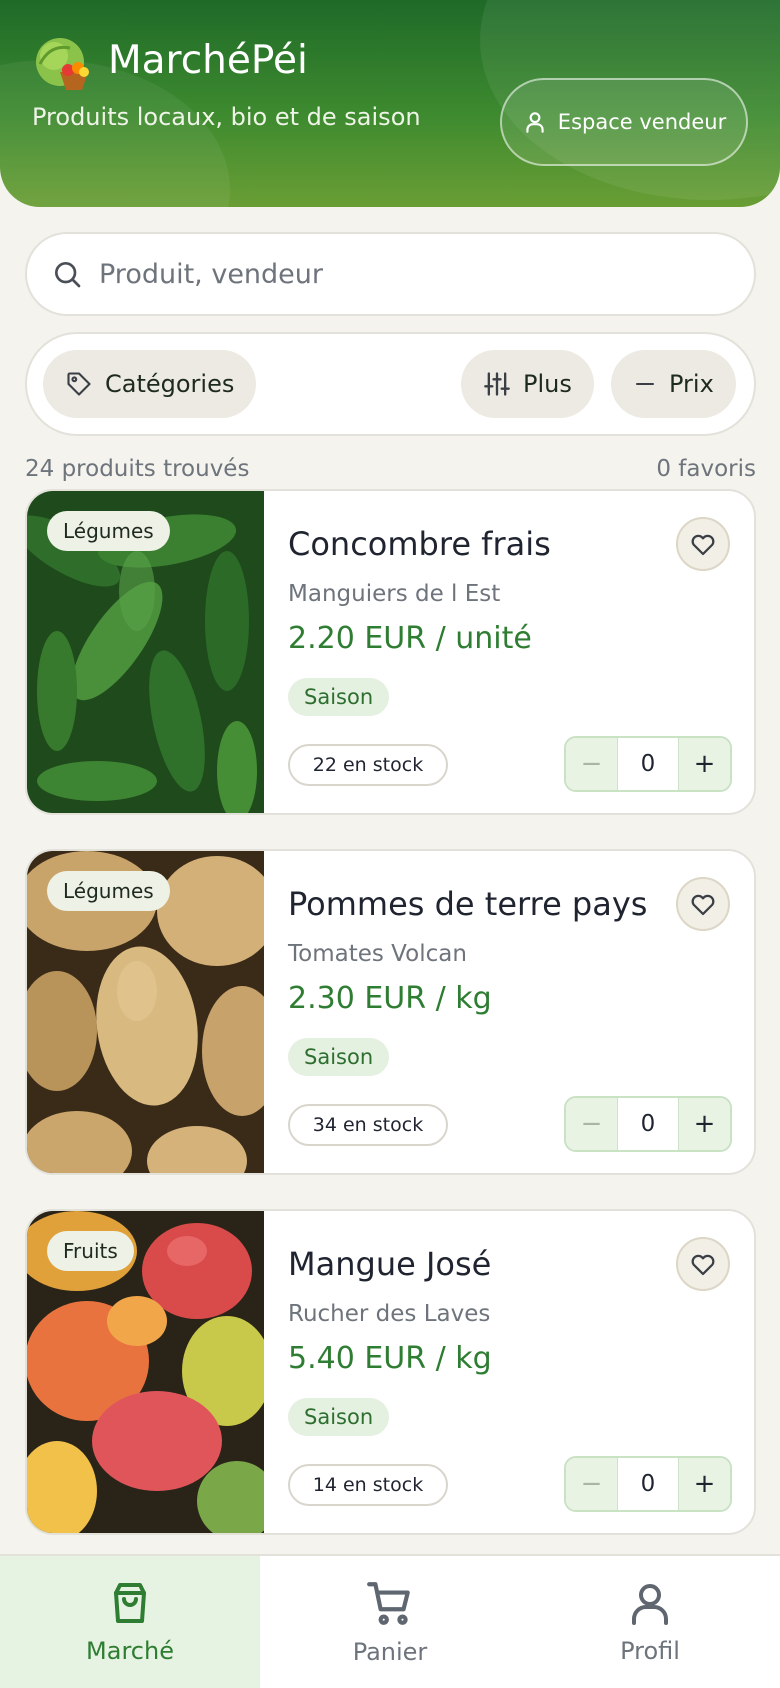 The height and width of the screenshot is (1688, 780). Describe the element at coordinates (68, 275) in the screenshot. I see `search-icon` at that location.